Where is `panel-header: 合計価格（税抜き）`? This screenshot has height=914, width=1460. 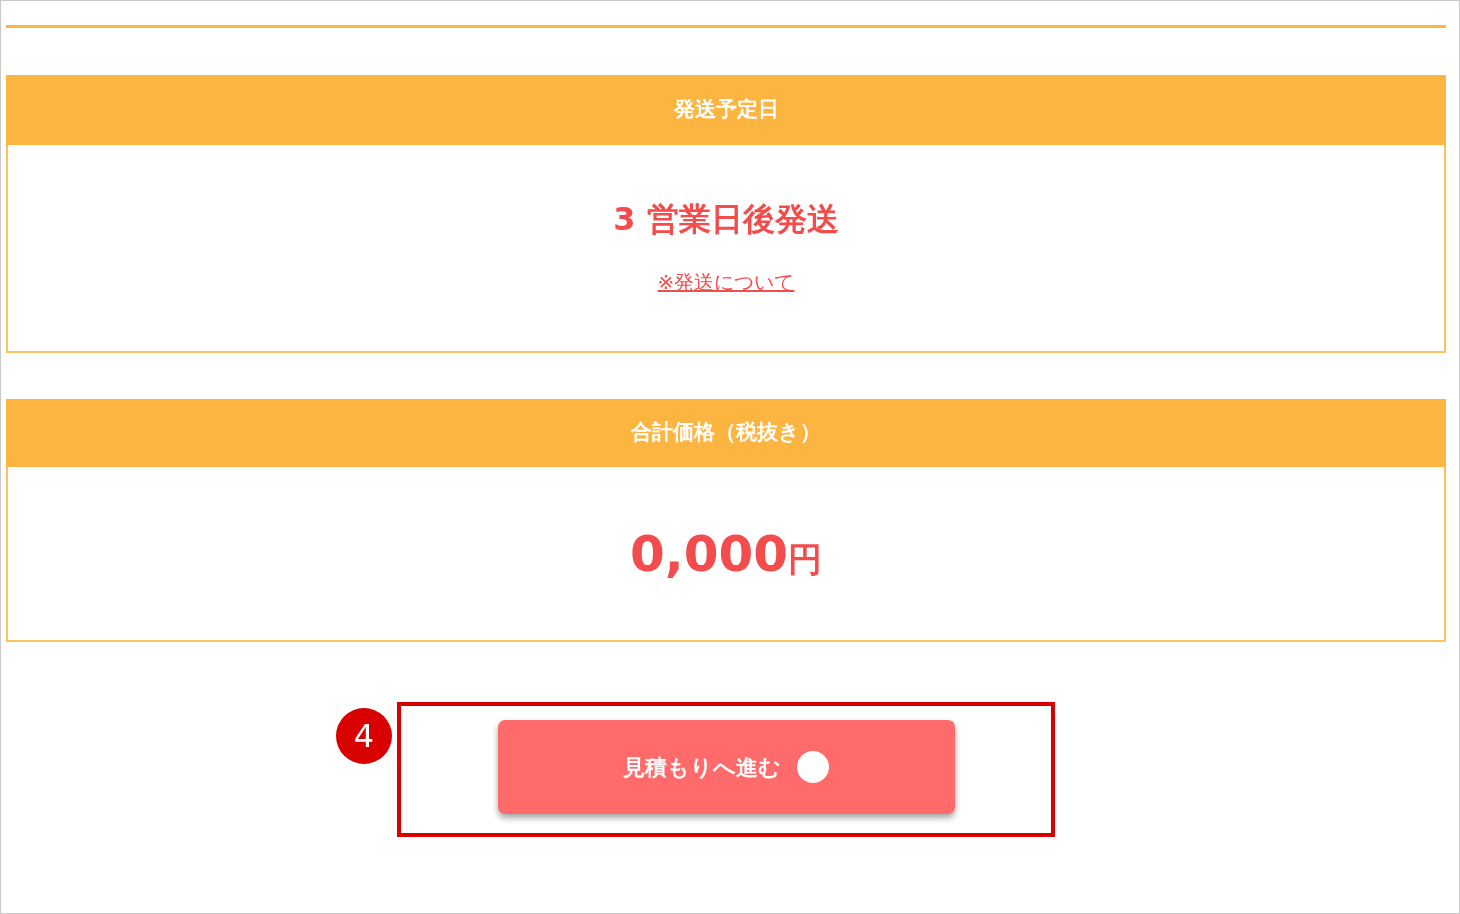 panel-header: 合計価格（税抜き） is located at coordinates (726, 433).